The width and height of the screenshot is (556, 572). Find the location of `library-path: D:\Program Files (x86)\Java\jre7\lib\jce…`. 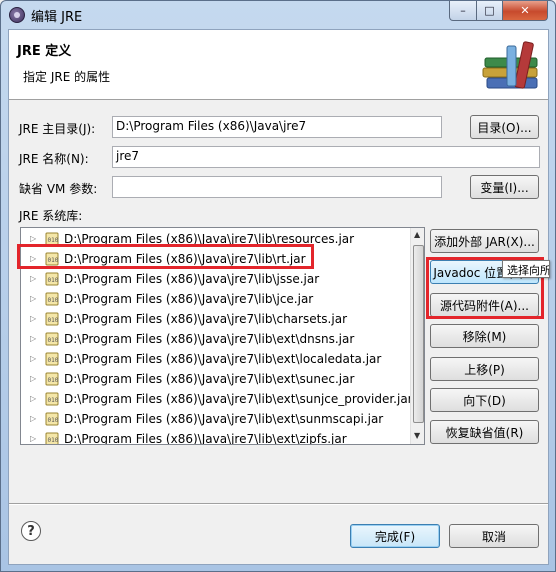

library-path: D:\Program Files (x86)\Java\jre7\lib\jce… is located at coordinates (189, 299).